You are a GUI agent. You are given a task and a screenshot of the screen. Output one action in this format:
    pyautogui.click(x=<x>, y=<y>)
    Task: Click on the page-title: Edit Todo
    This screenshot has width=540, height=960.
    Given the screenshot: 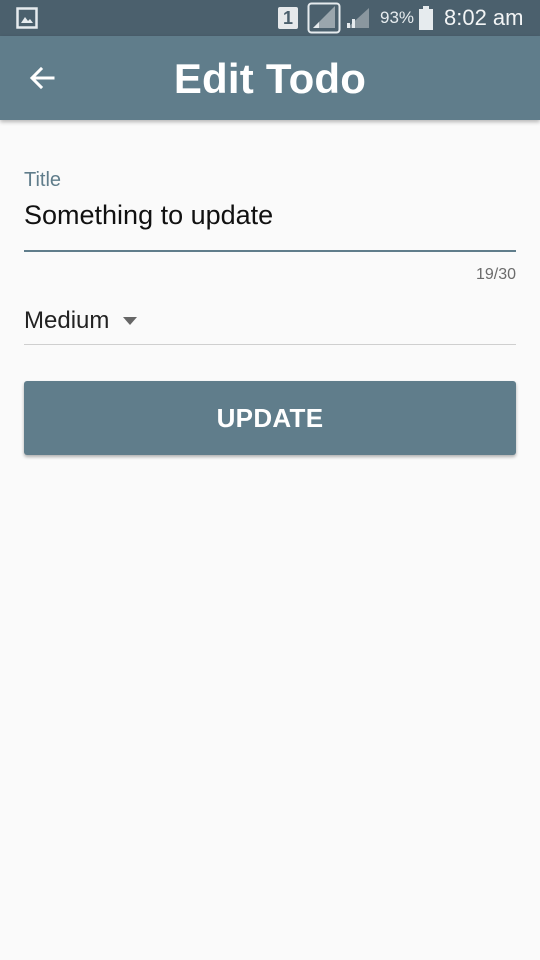 What is the action you would take?
    pyautogui.click(x=270, y=78)
    